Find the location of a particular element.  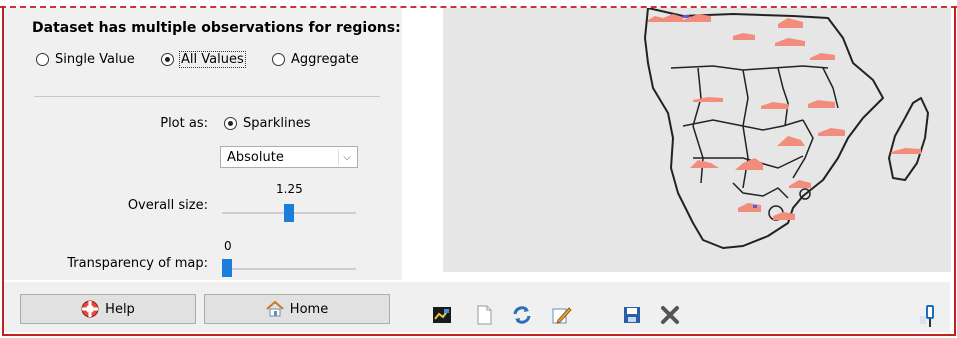

radio-sparklines: Sparklines is located at coordinates (267, 123).